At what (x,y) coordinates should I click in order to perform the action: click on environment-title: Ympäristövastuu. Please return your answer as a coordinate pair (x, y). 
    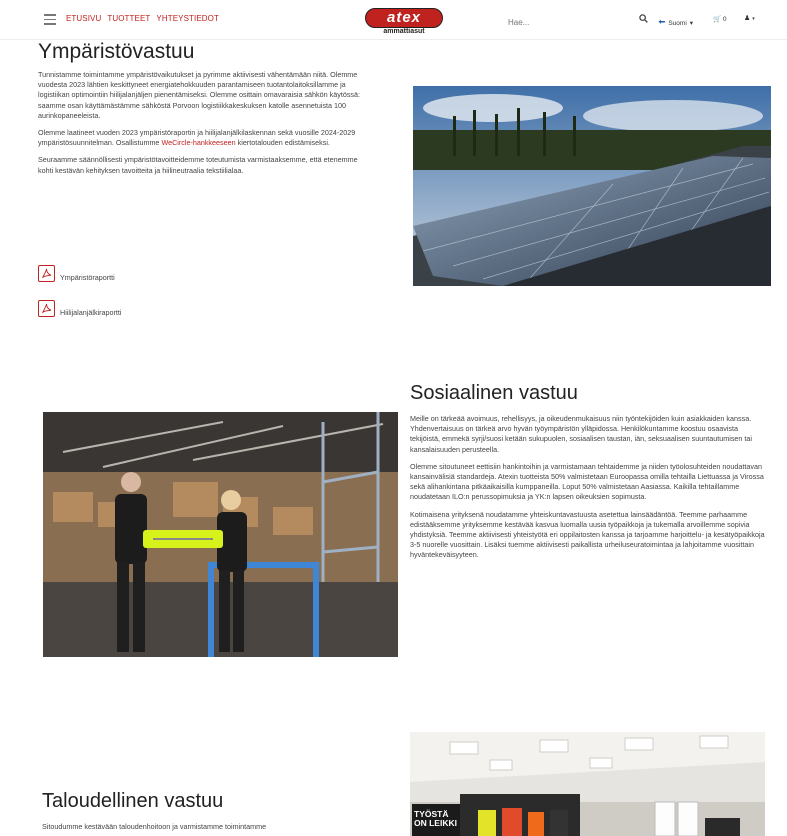
    Looking at the image, I should click on (116, 51).